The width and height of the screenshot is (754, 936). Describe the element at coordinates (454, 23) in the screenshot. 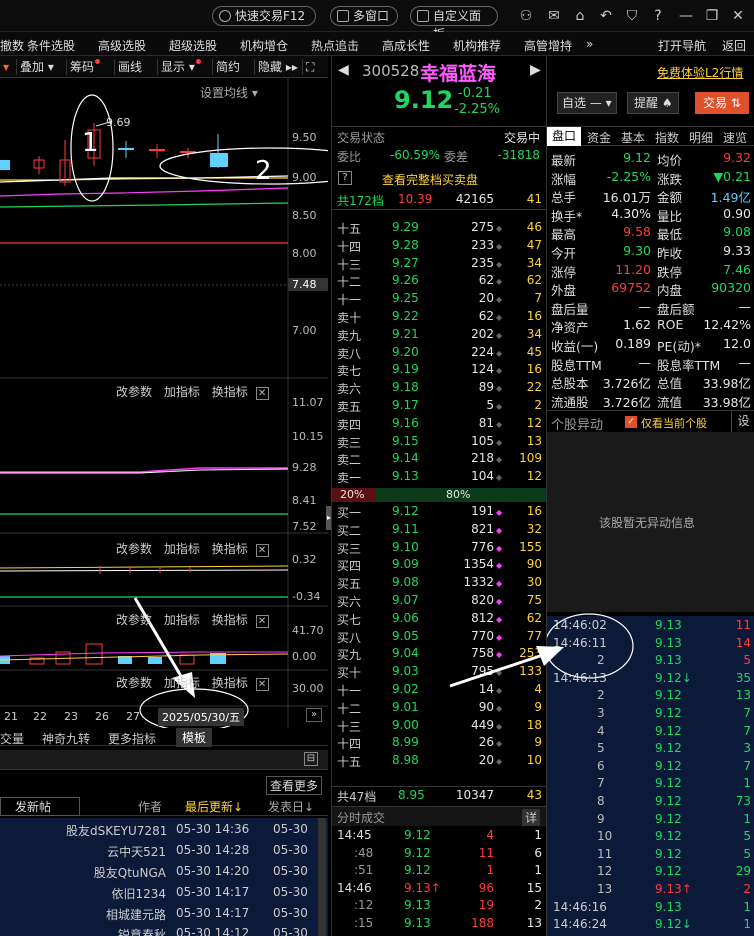

I see `custom-panel-button: 自定义面板` at that location.